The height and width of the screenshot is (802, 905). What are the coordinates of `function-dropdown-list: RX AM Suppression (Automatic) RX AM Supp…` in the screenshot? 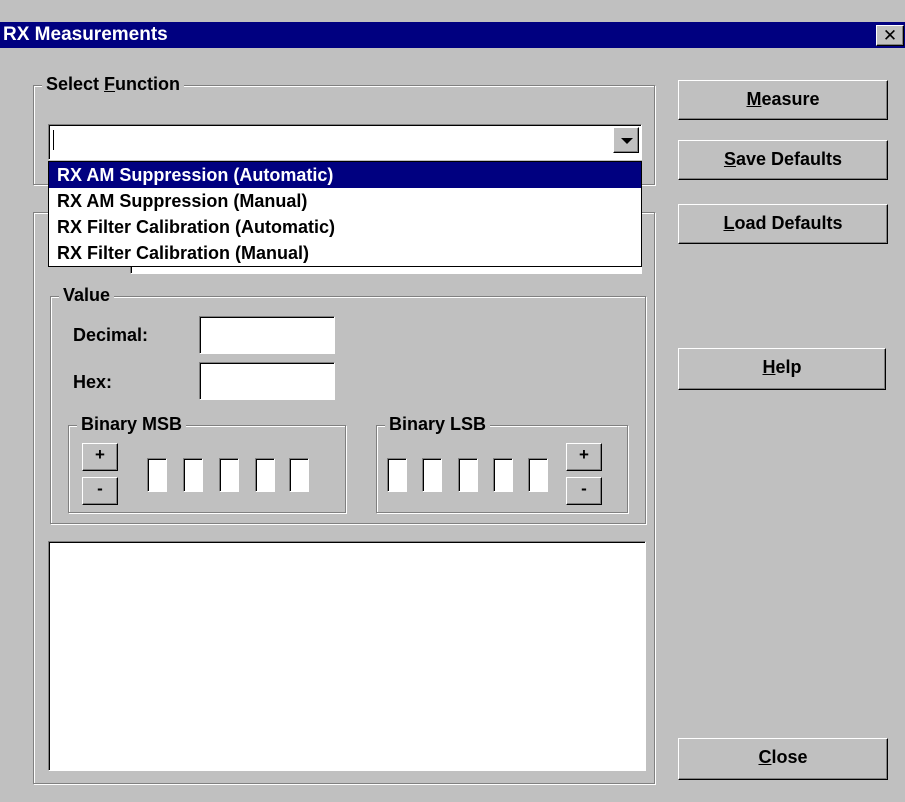 It's located at (345, 214).